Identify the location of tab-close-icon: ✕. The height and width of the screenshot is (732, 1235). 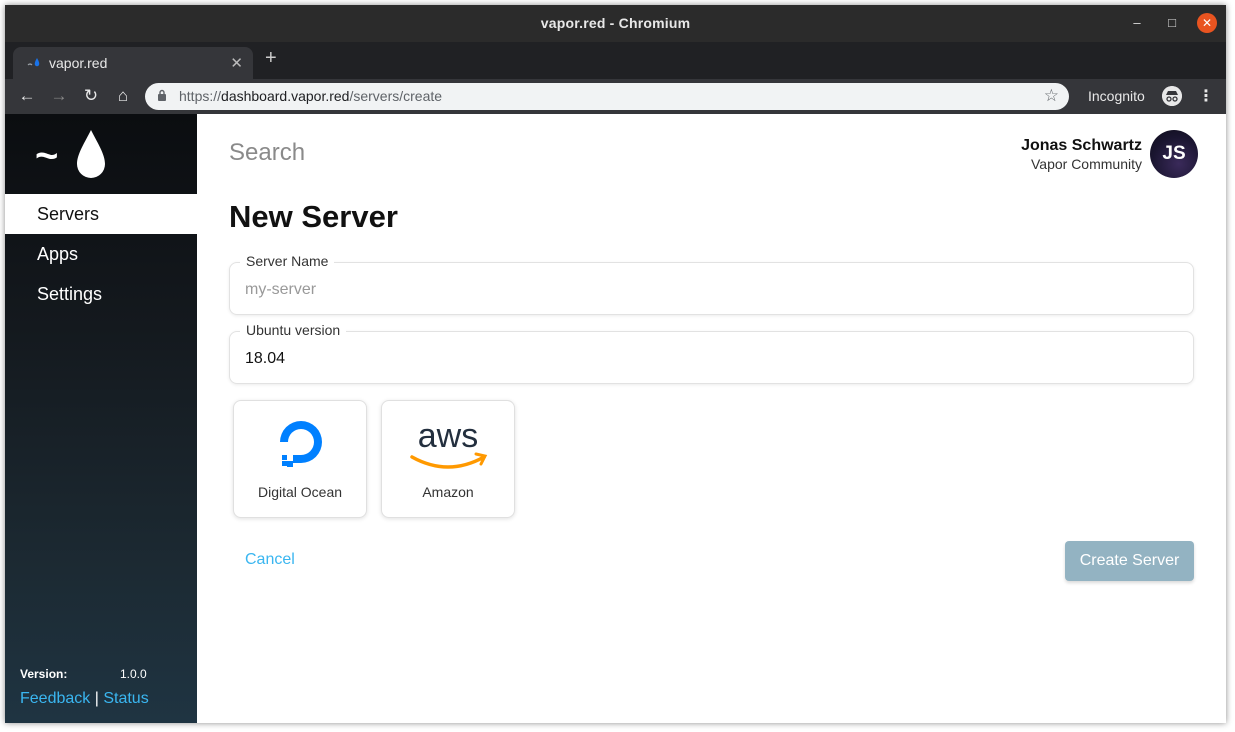
(236, 63).